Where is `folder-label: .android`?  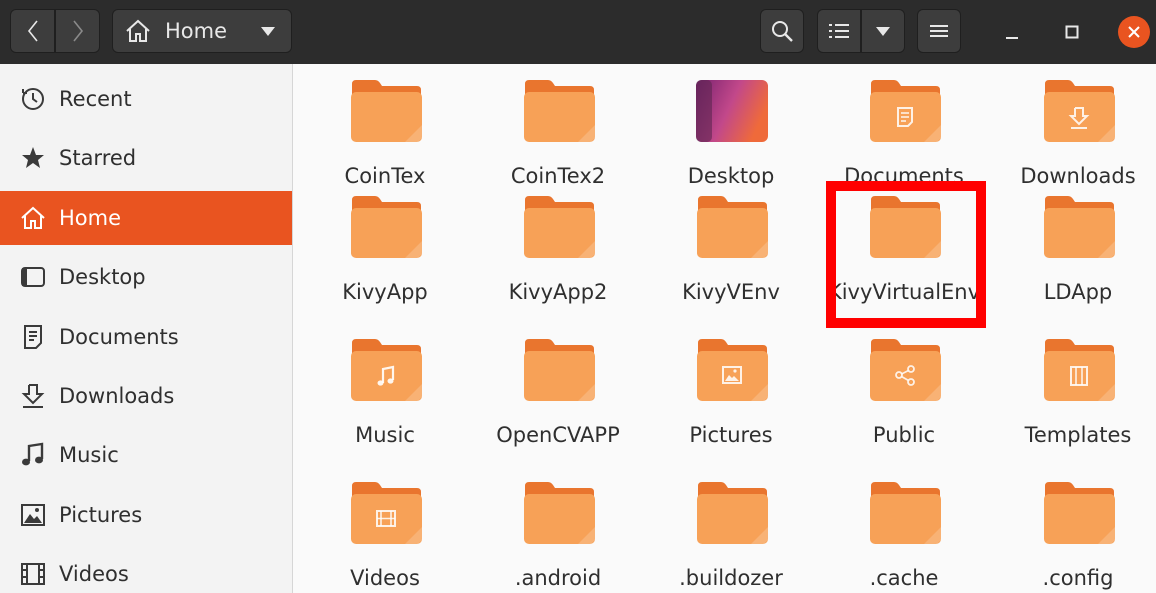
folder-label: .android is located at coordinates (558, 578).